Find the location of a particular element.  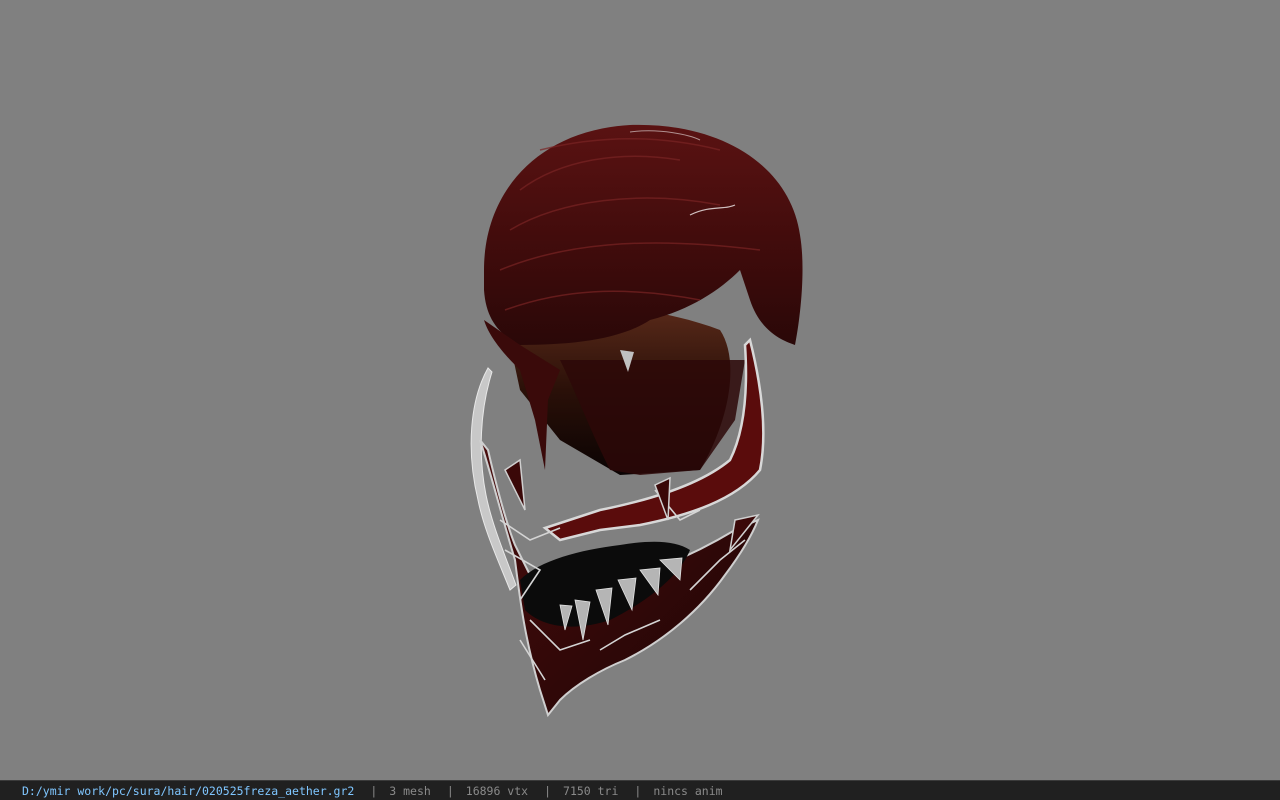

model-hair is located at coordinates (643, 234).